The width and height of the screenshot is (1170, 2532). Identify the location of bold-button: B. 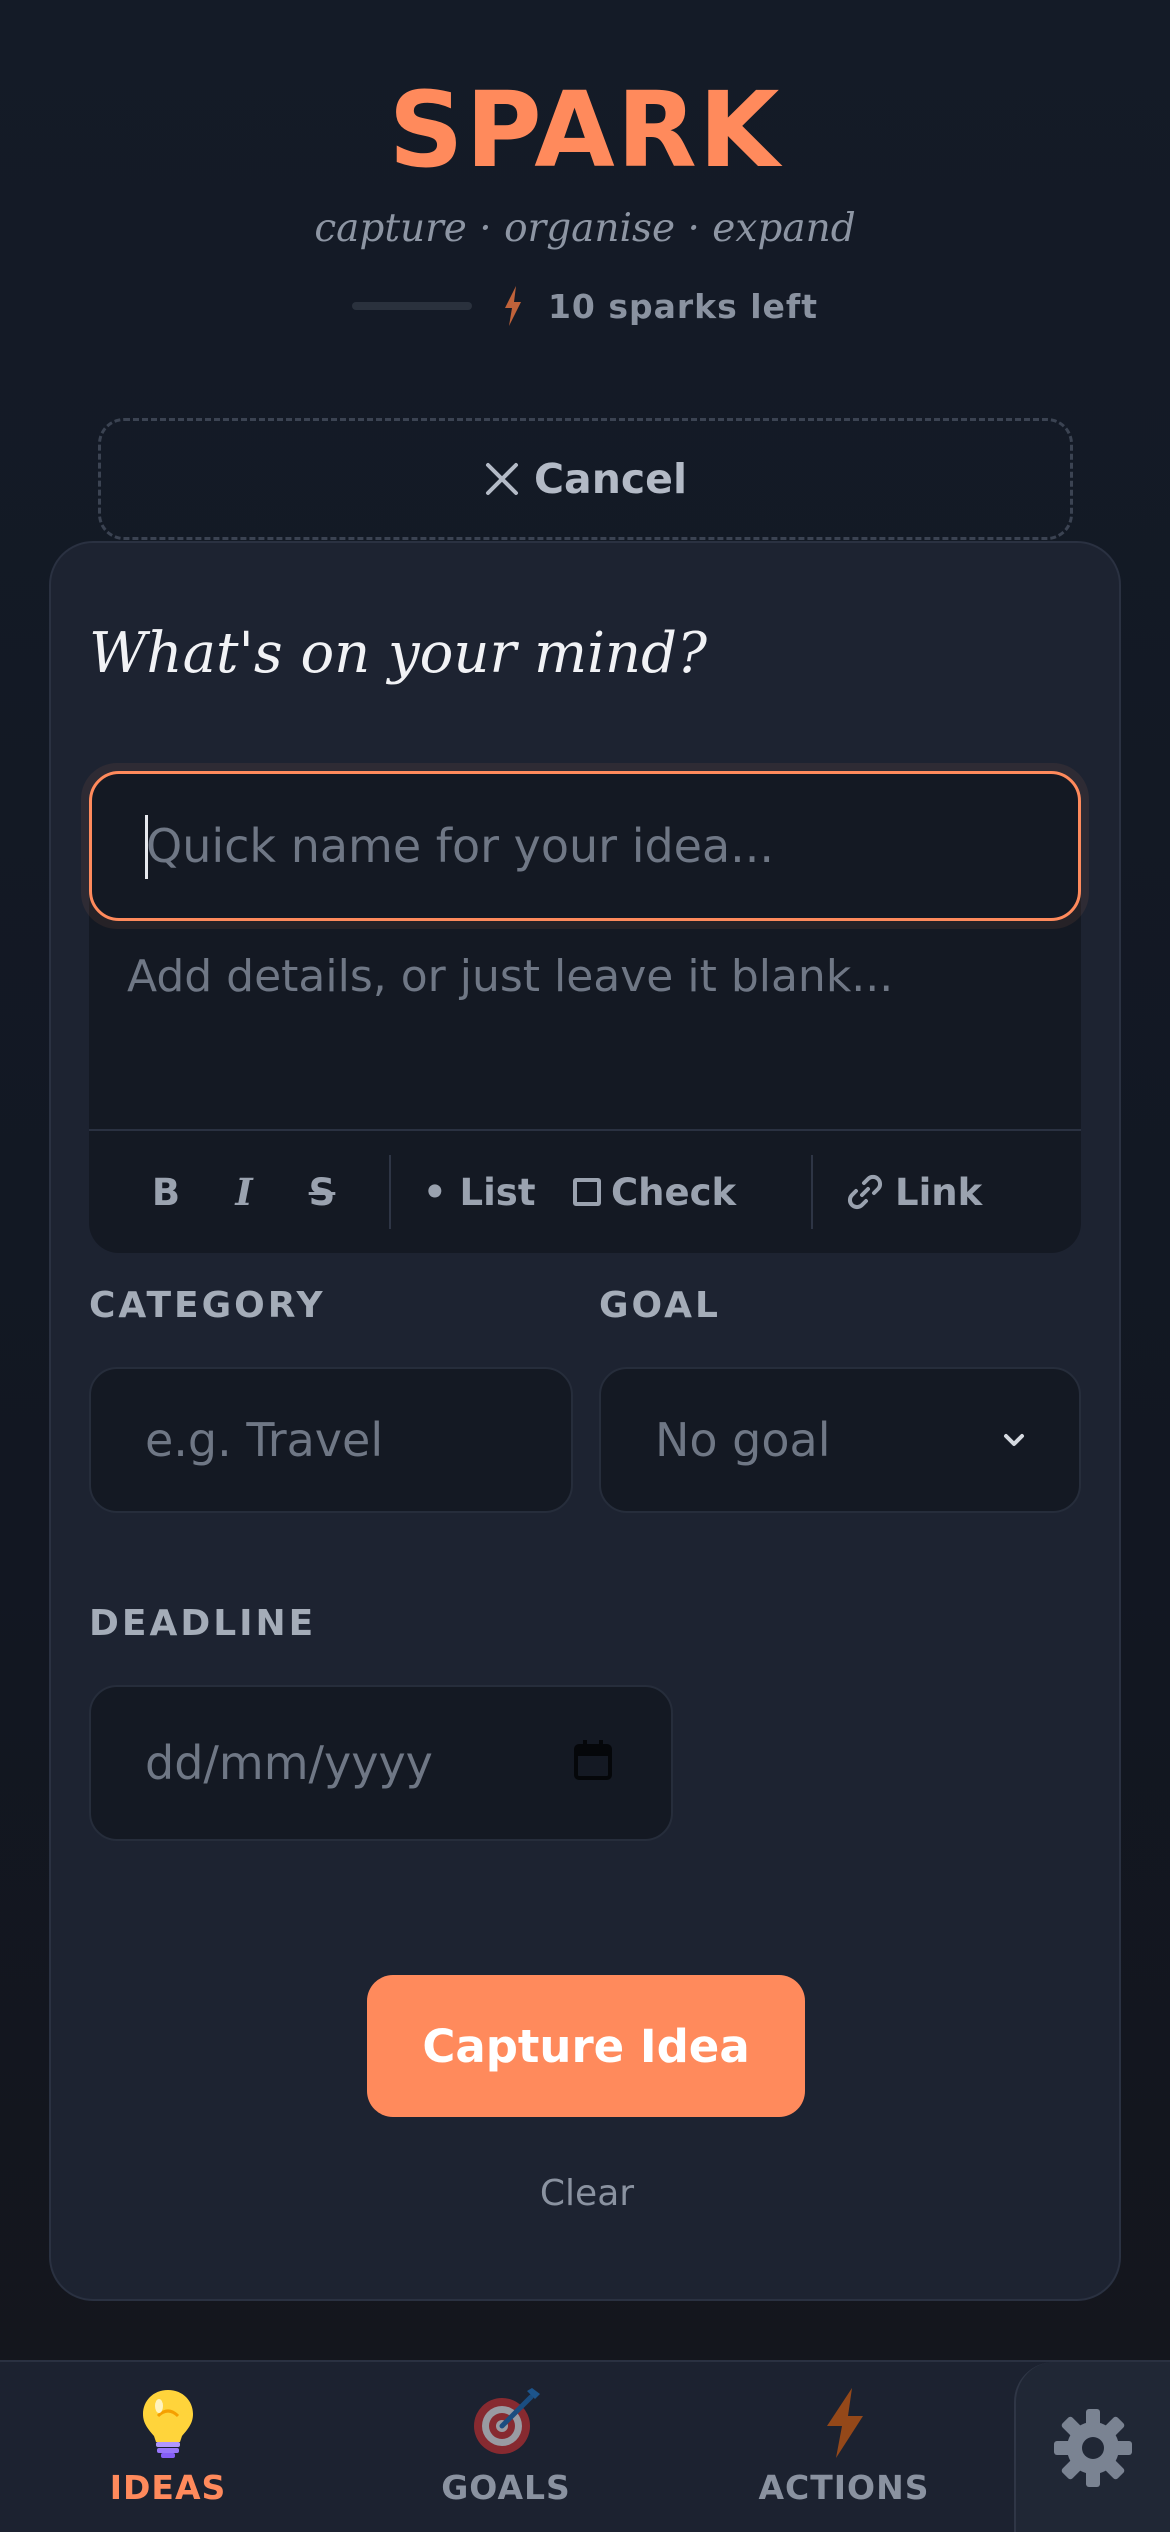
(166, 1192).